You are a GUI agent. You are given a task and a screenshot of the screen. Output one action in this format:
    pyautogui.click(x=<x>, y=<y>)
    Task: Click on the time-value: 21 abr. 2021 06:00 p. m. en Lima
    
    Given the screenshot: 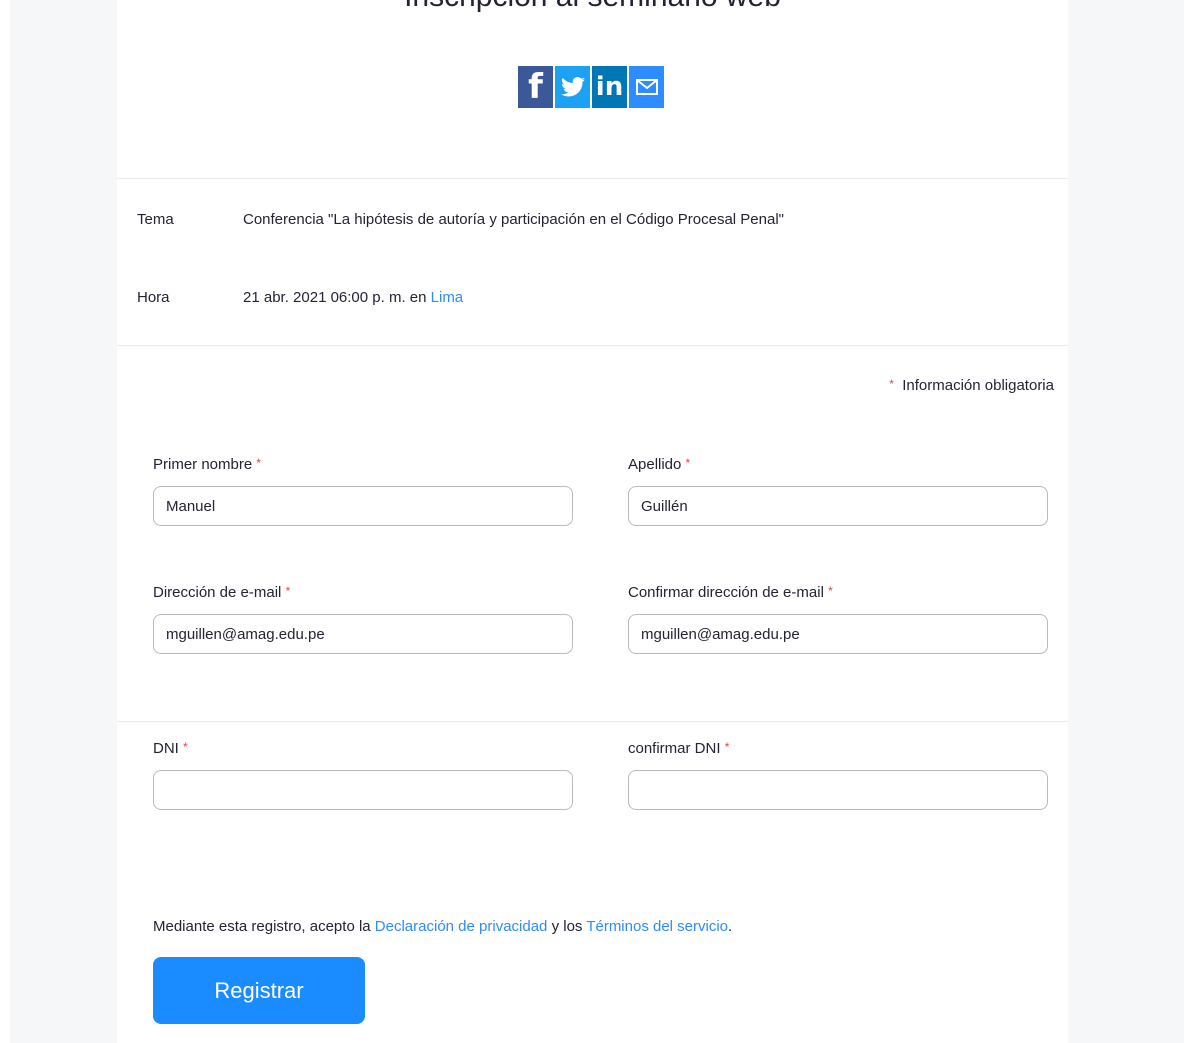 What is the action you would take?
    pyautogui.click(x=353, y=297)
    